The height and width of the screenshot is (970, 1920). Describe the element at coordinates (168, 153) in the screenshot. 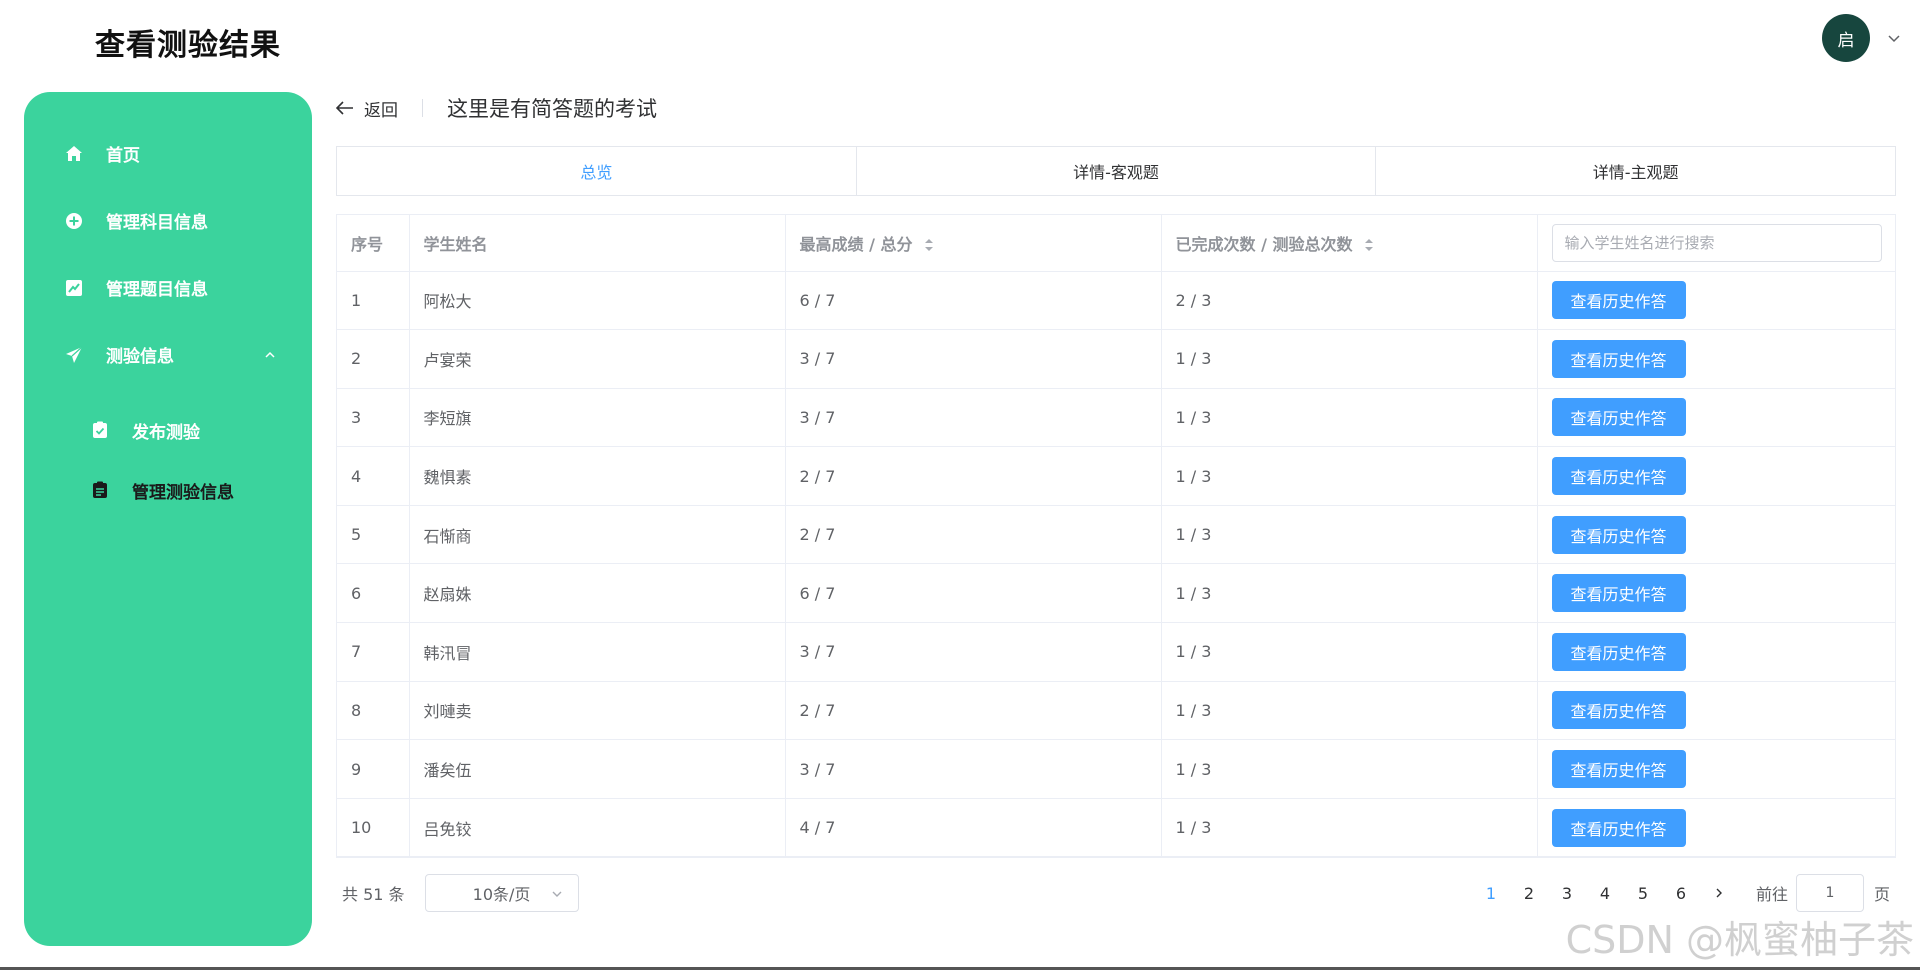

I see `sidebar-item-home: 首页` at that location.